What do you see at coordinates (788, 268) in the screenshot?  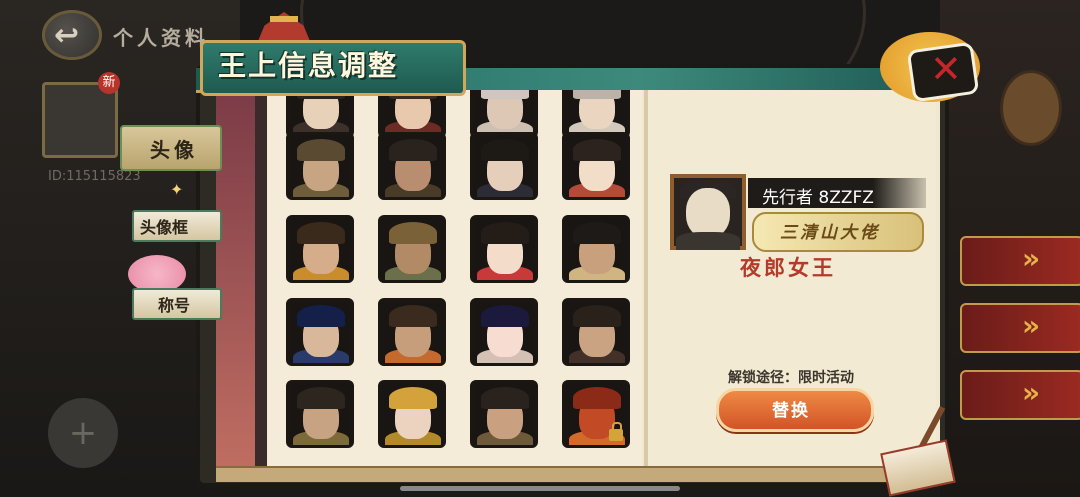 I see `character-name: 夜郎女王` at bounding box center [788, 268].